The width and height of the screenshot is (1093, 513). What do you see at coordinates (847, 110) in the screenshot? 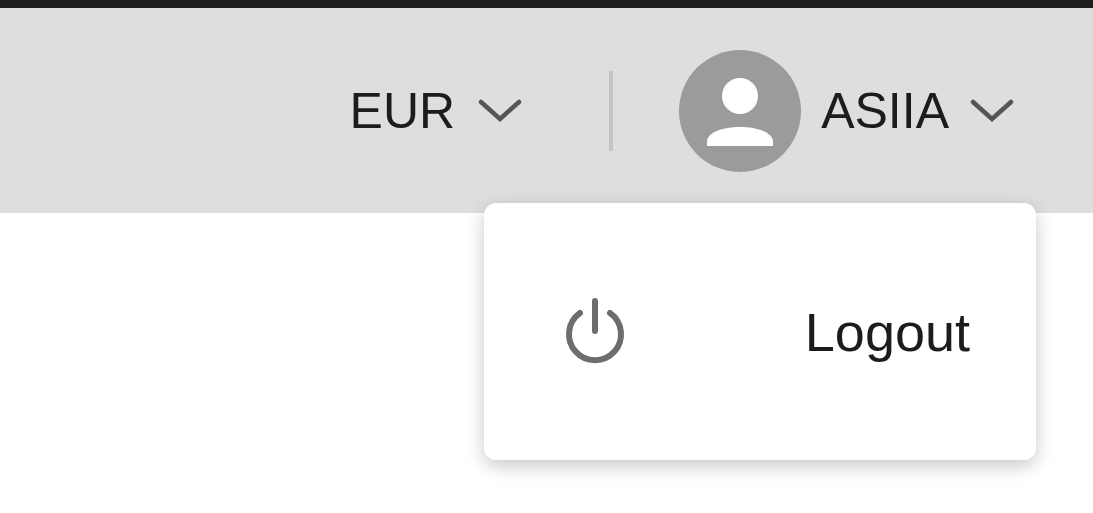
I see `user-menu-button: ASIIA` at bounding box center [847, 110].